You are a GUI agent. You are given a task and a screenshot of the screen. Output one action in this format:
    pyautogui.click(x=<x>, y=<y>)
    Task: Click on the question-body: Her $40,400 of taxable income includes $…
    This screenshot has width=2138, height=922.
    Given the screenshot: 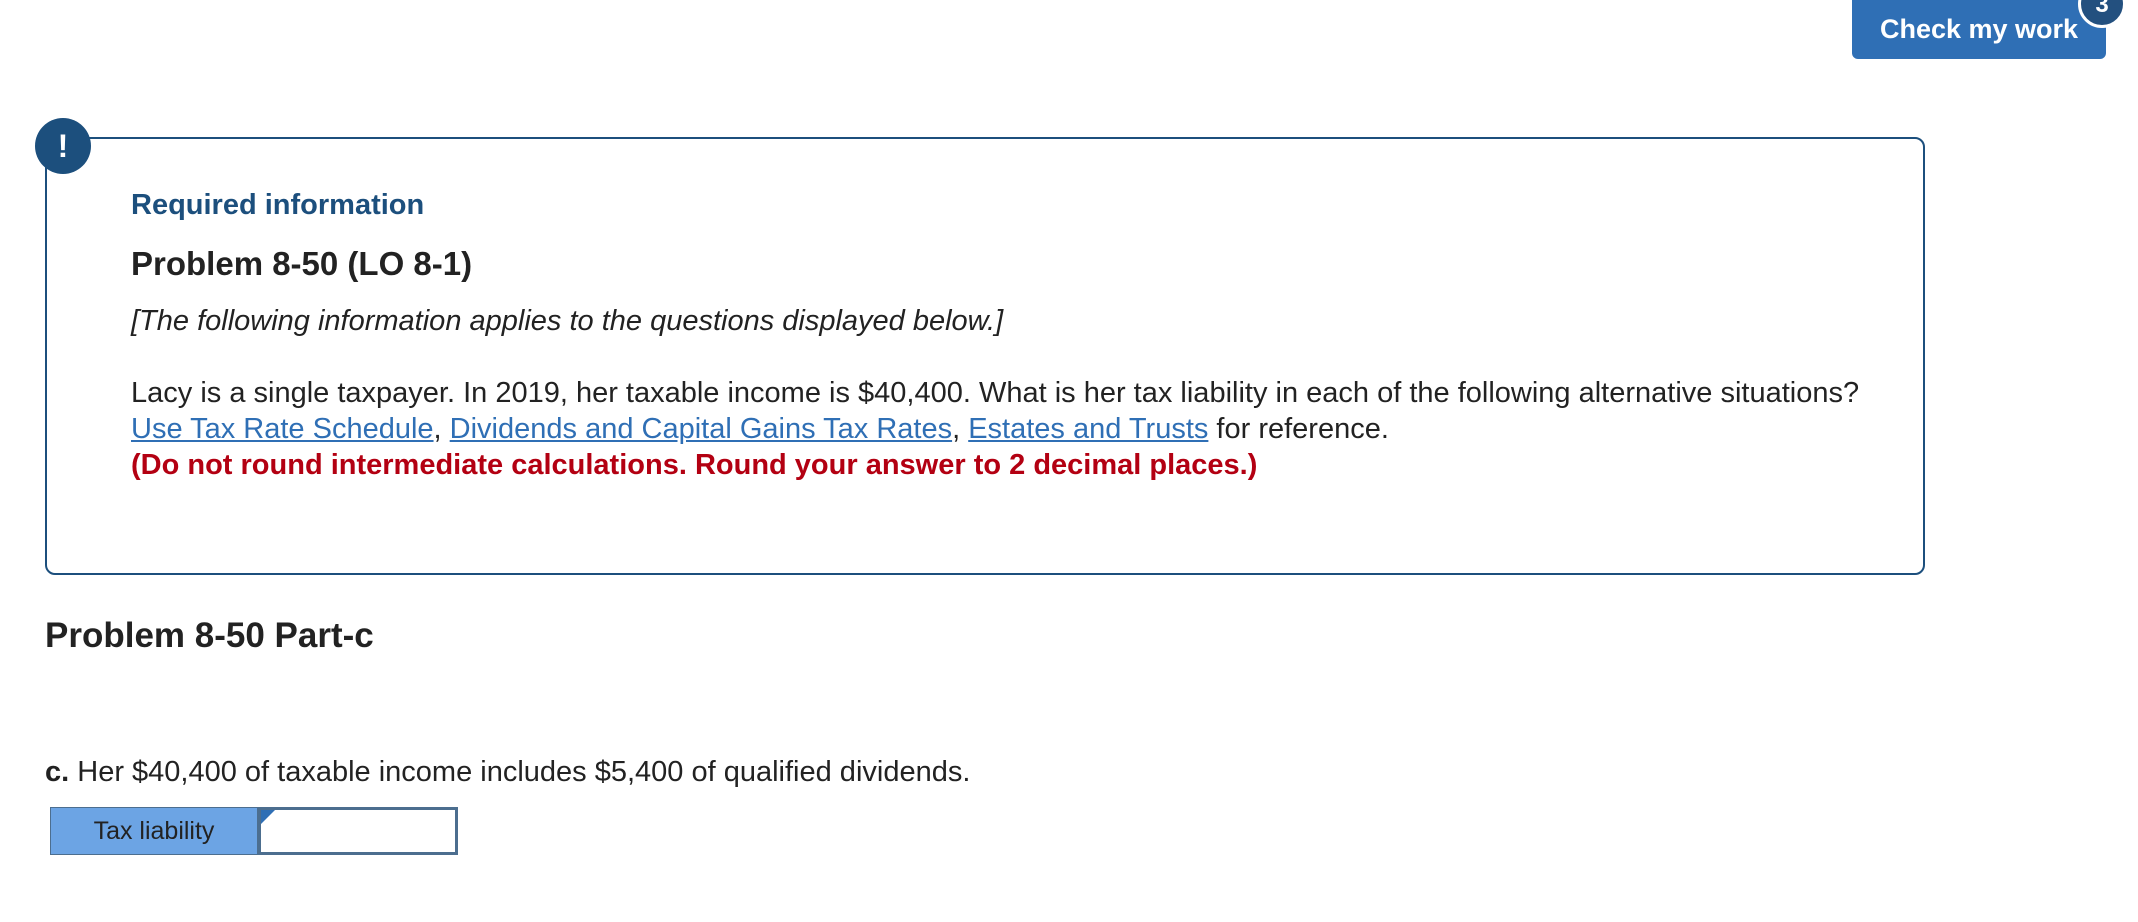 What is the action you would take?
    pyautogui.click(x=520, y=772)
    